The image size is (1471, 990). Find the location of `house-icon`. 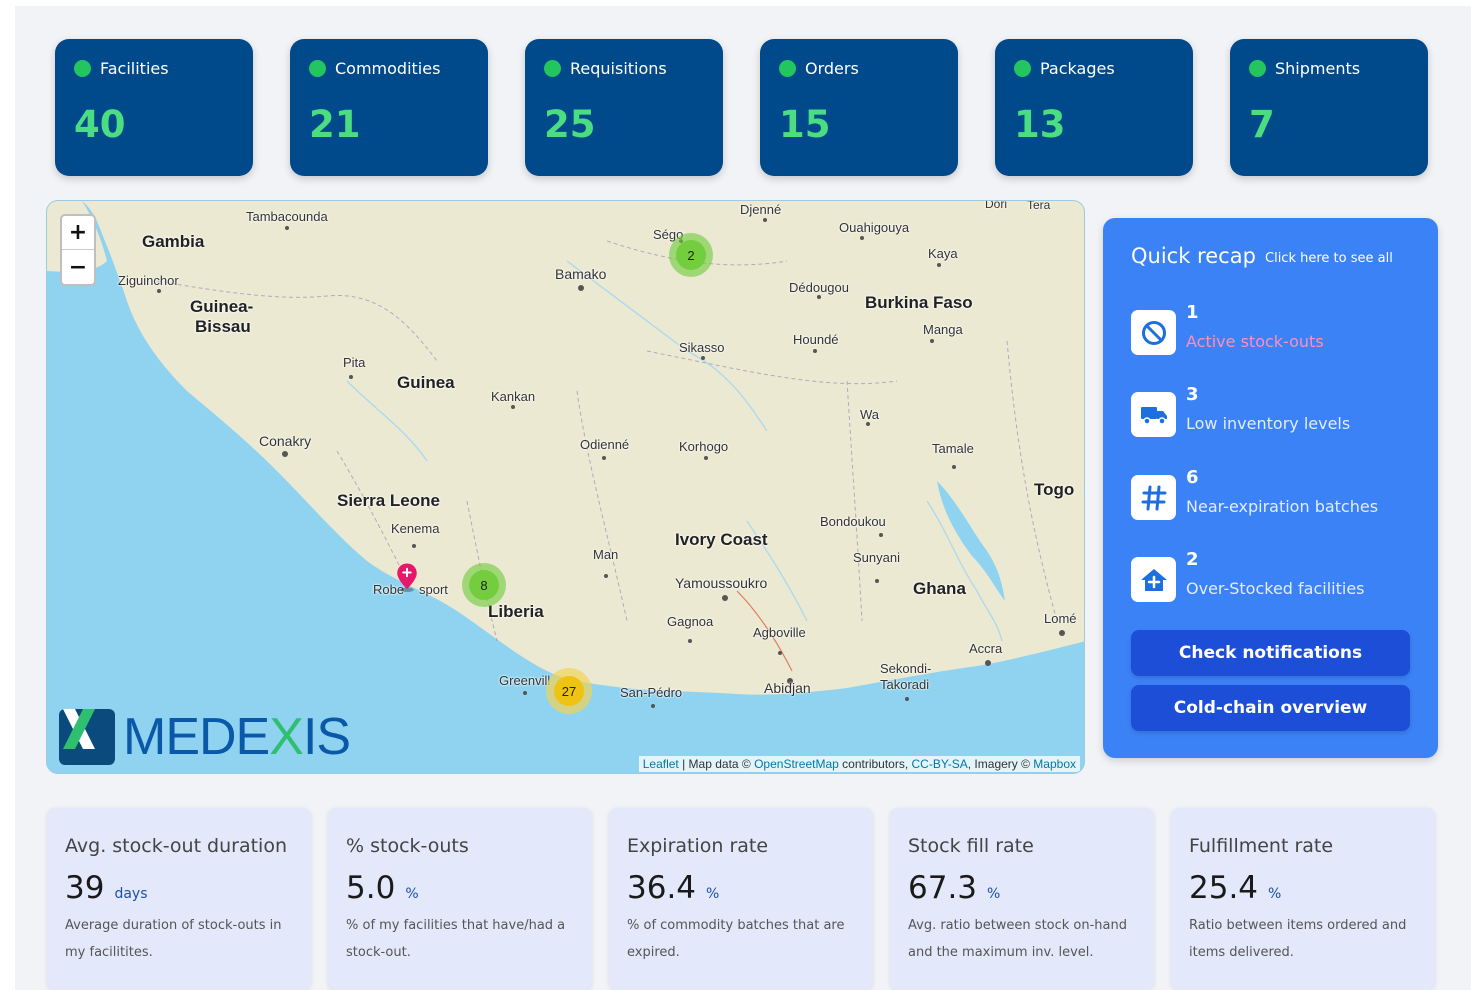

house-icon is located at coordinates (1153, 579).